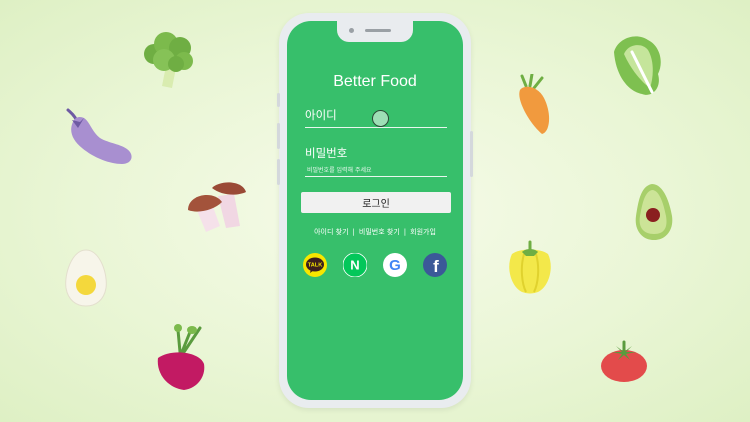  What do you see at coordinates (423, 232) in the screenshot?
I see `signup-link: 회원가입` at bounding box center [423, 232].